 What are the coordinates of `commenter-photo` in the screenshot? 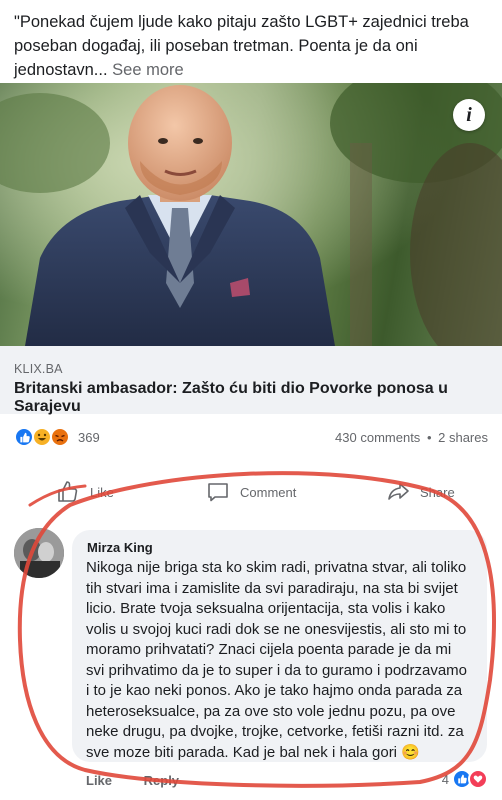 It's located at (39, 553).